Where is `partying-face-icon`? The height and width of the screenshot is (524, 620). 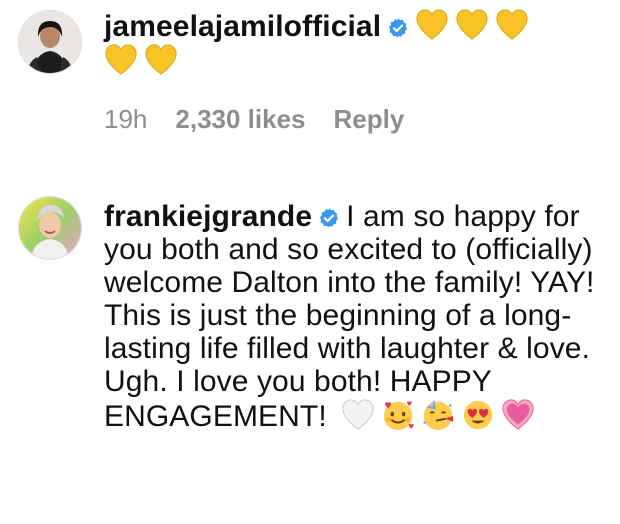
partying-face-icon is located at coordinates (438, 415).